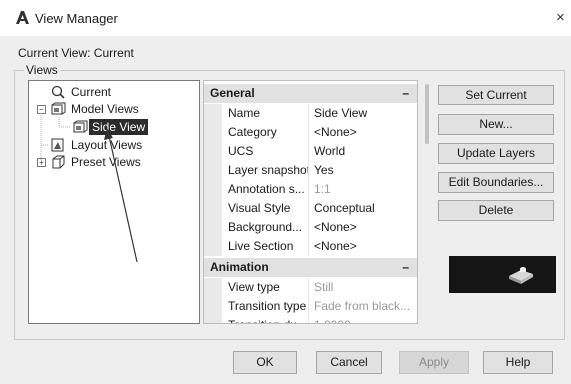  What do you see at coordinates (521, 275) in the screenshot?
I see `preview-solid-icon` at bounding box center [521, 275].